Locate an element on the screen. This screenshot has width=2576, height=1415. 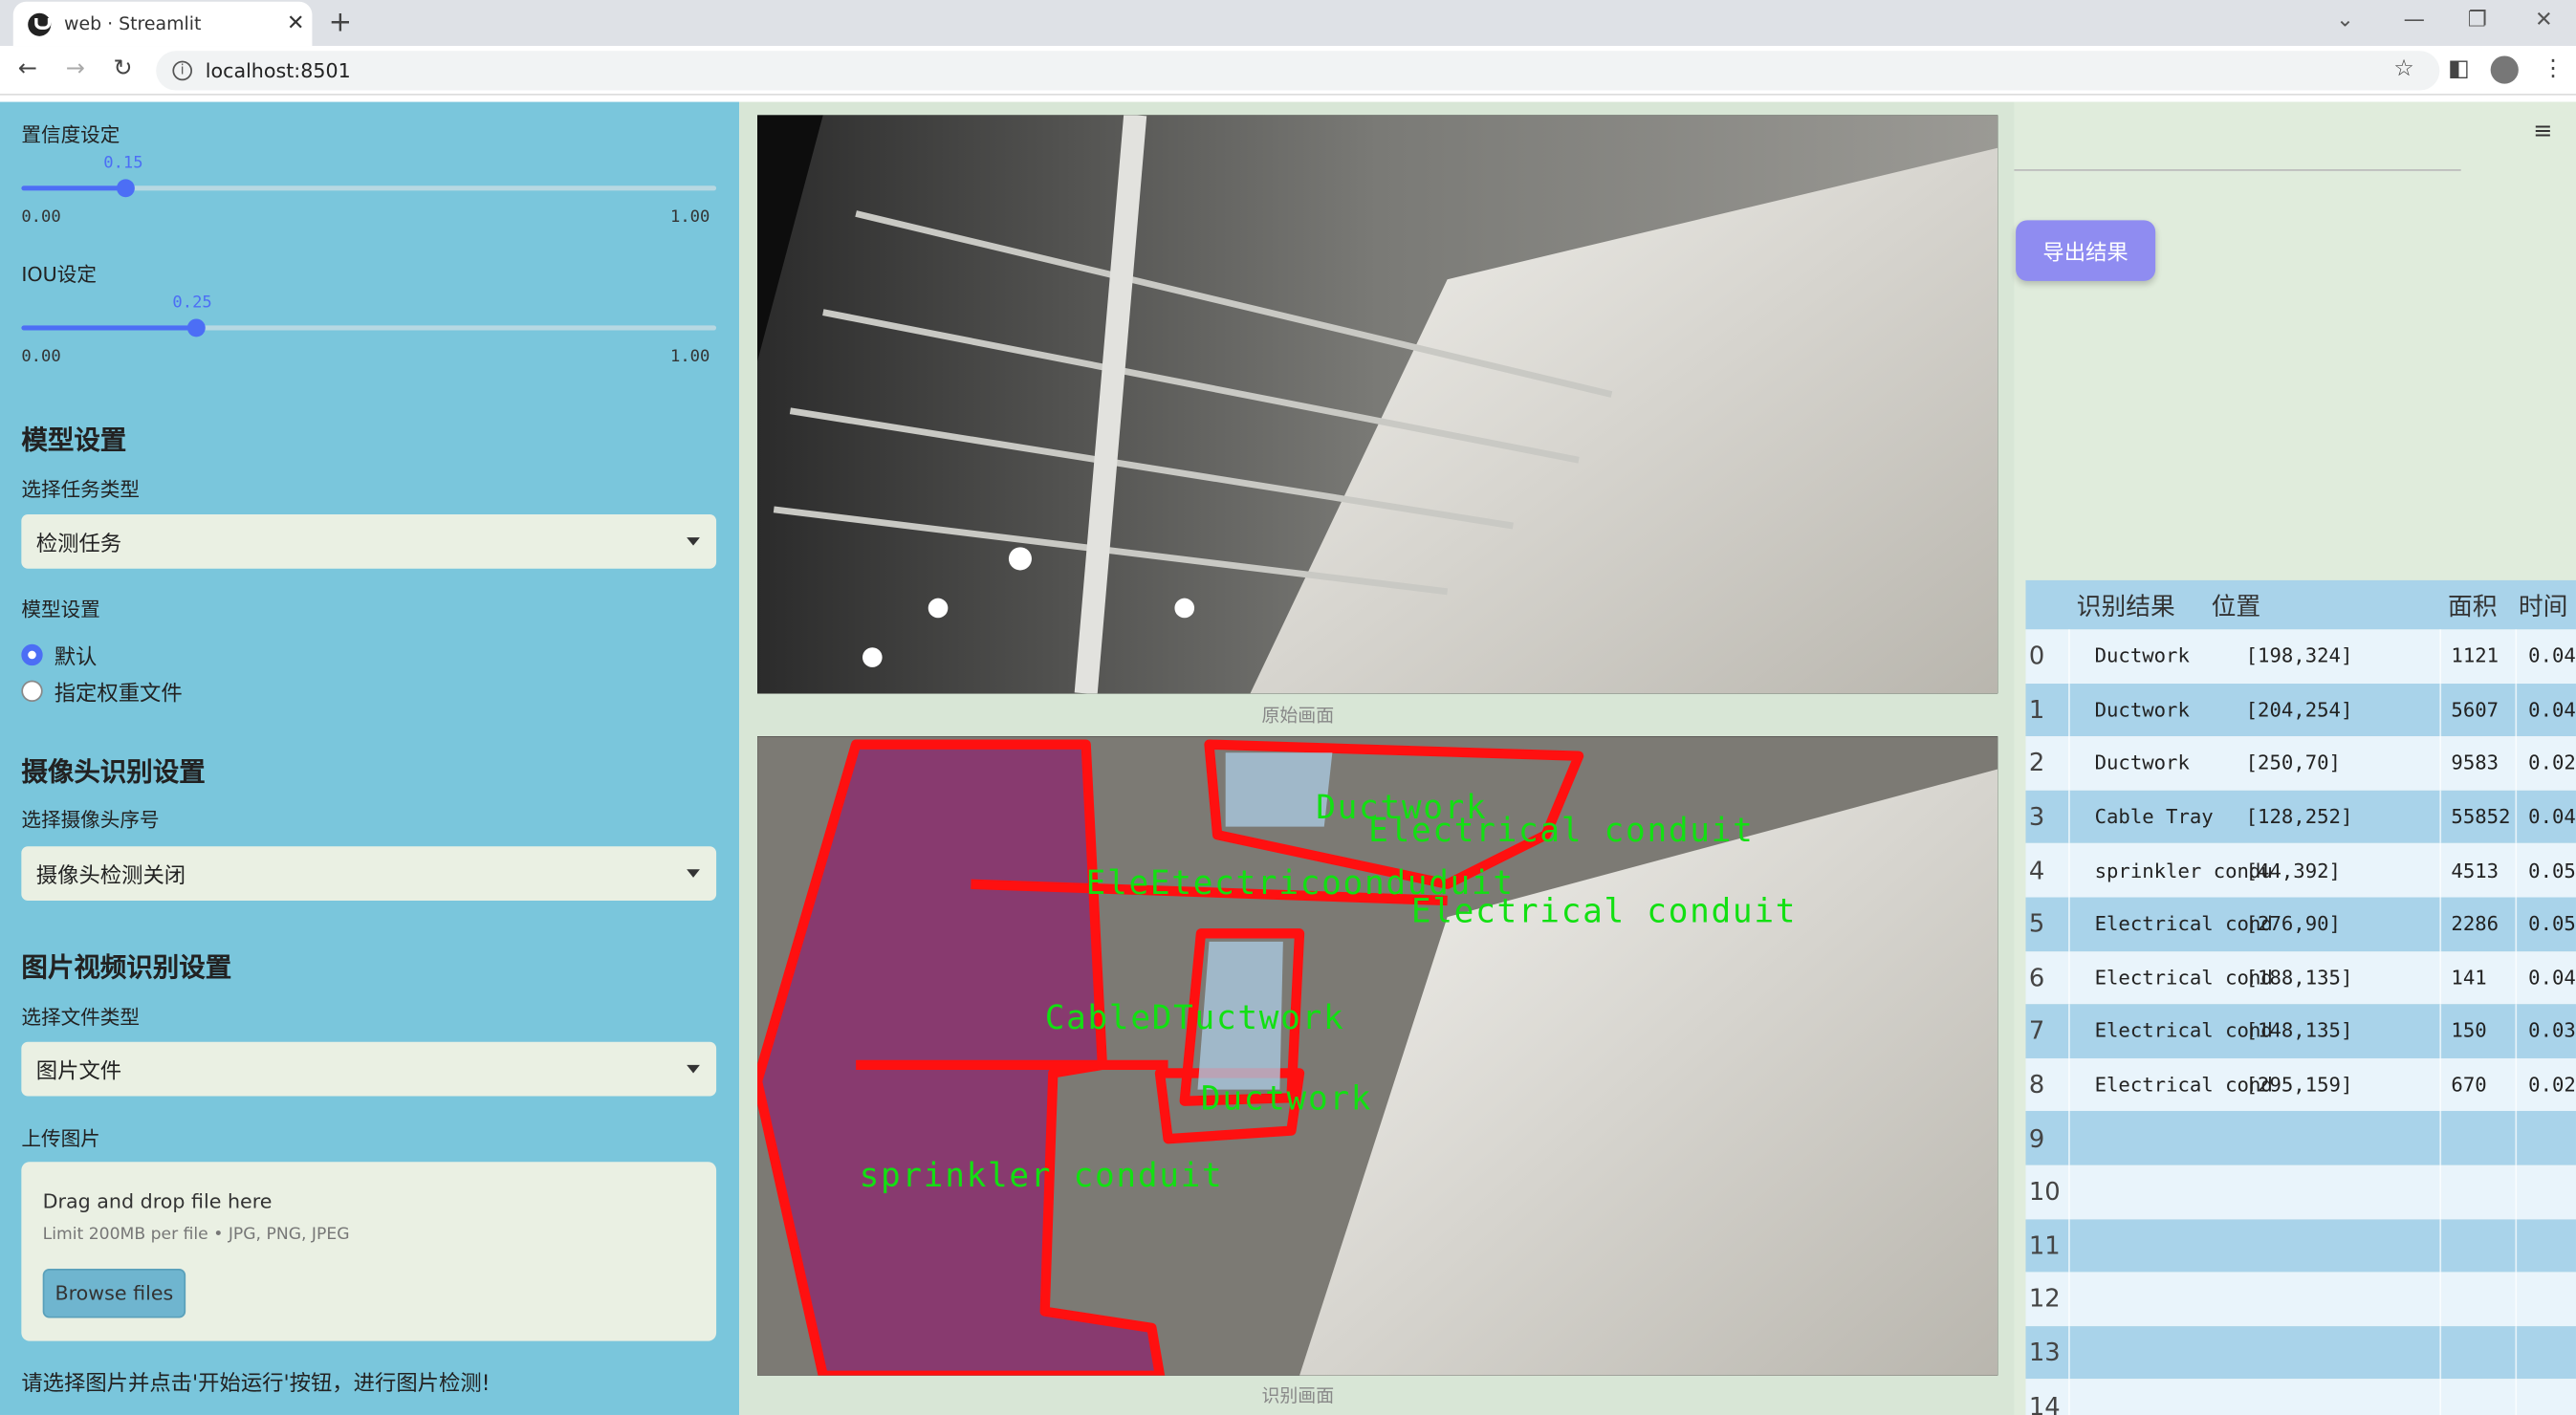
media-settings-header: 图片视频识别设置 is located at coordinates (127, 967).